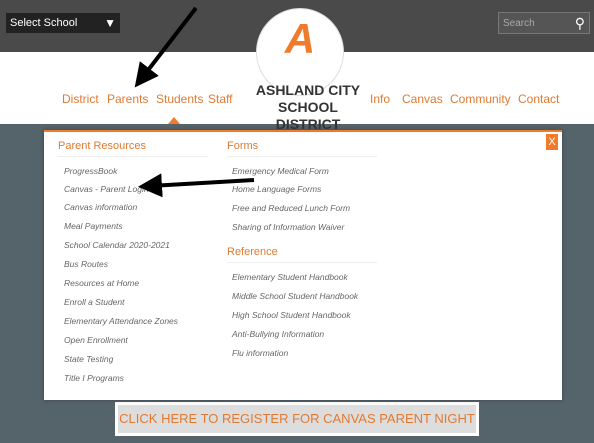 This screenshot has width=594, height=443. I want to click on nav-canvas: Canvas, so click(422, 99).